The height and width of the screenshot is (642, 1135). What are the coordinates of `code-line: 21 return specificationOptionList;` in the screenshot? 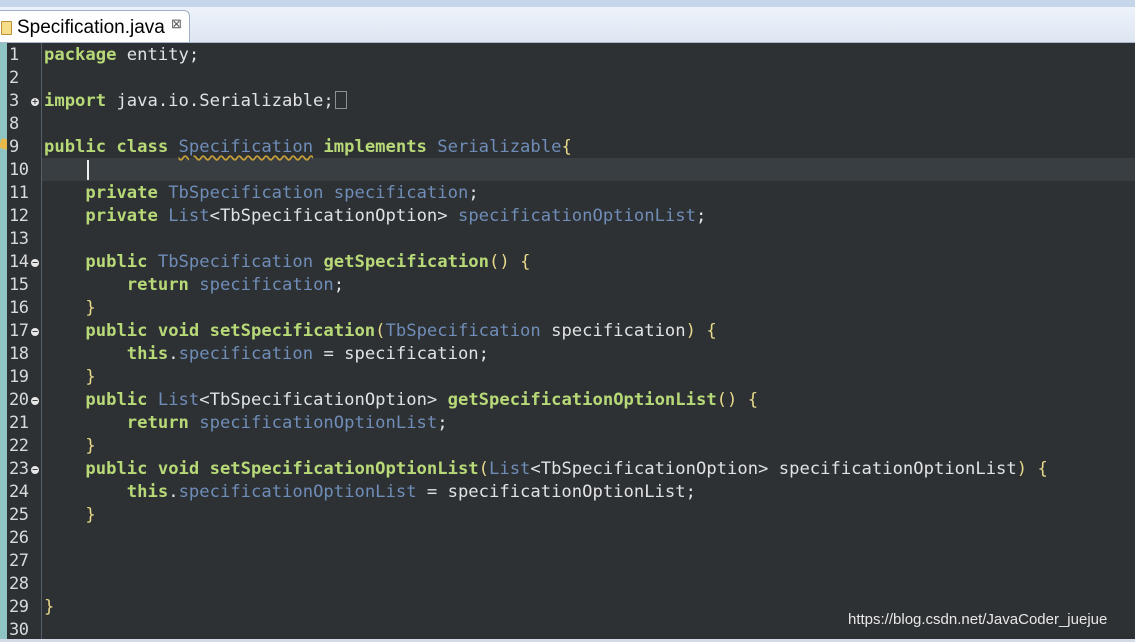 It's located at (567, 423).